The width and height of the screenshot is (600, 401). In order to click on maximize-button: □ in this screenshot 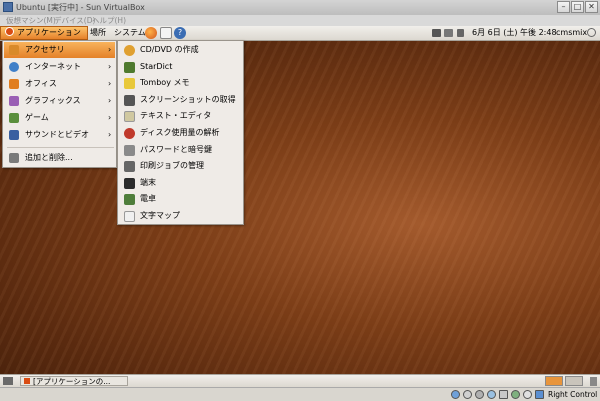, I will do `click(577, 7)`.